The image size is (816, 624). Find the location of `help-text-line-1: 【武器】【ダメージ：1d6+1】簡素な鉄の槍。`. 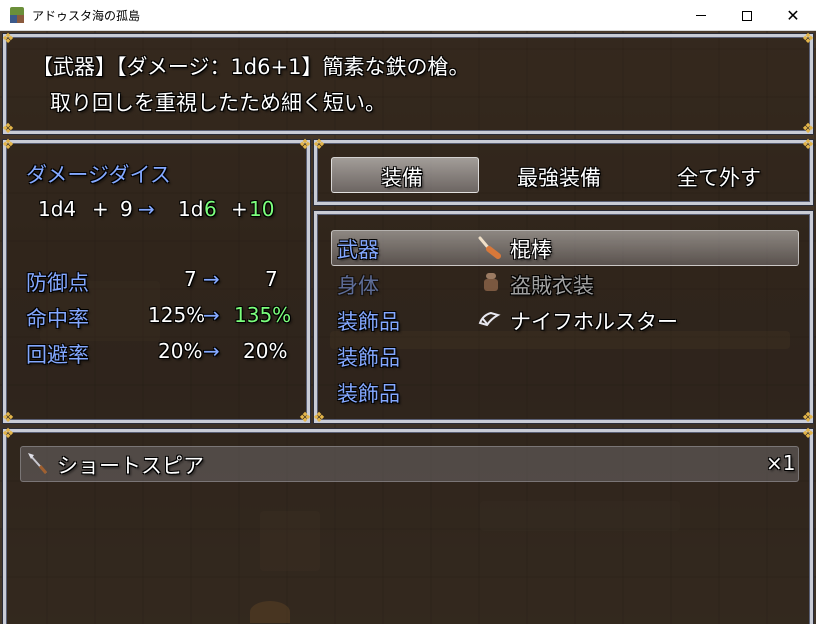

help-text-line-1: 【武器】【ダメージ：1d6+1】簡素な鉄の槍。 is located at coordinates (251, 67).